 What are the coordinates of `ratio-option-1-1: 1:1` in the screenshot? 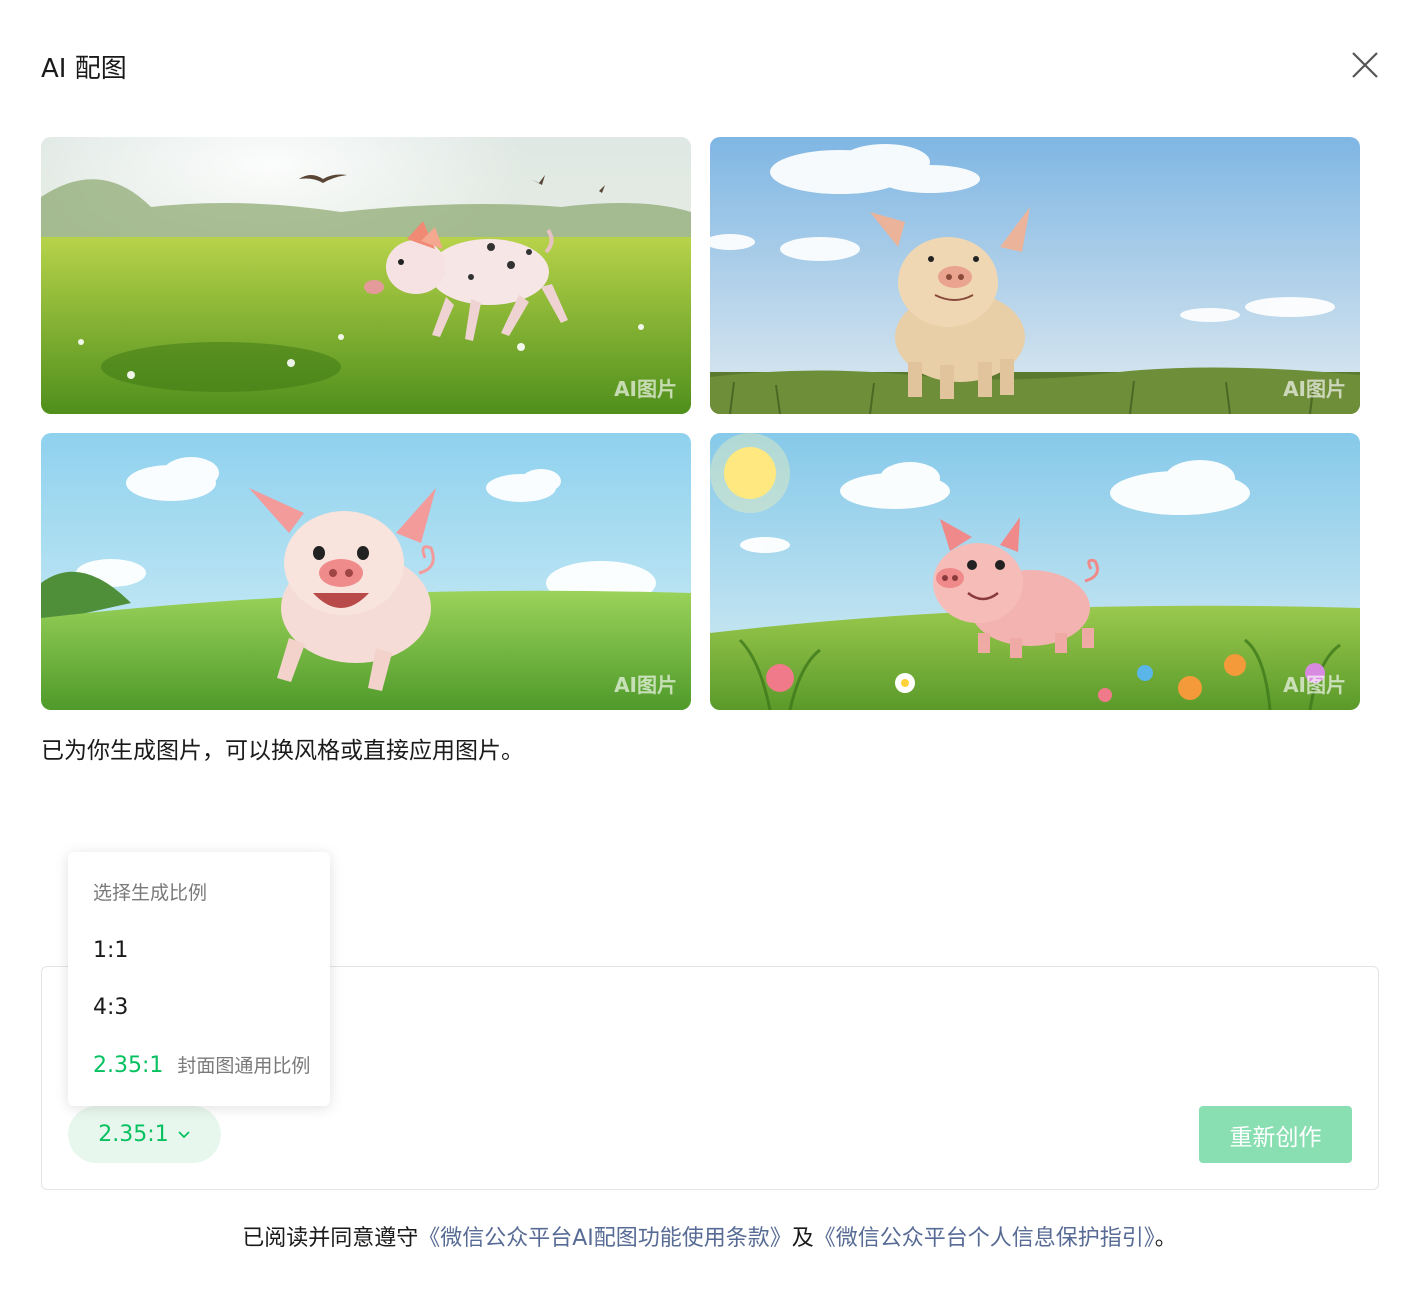 It's located at (110, 950).